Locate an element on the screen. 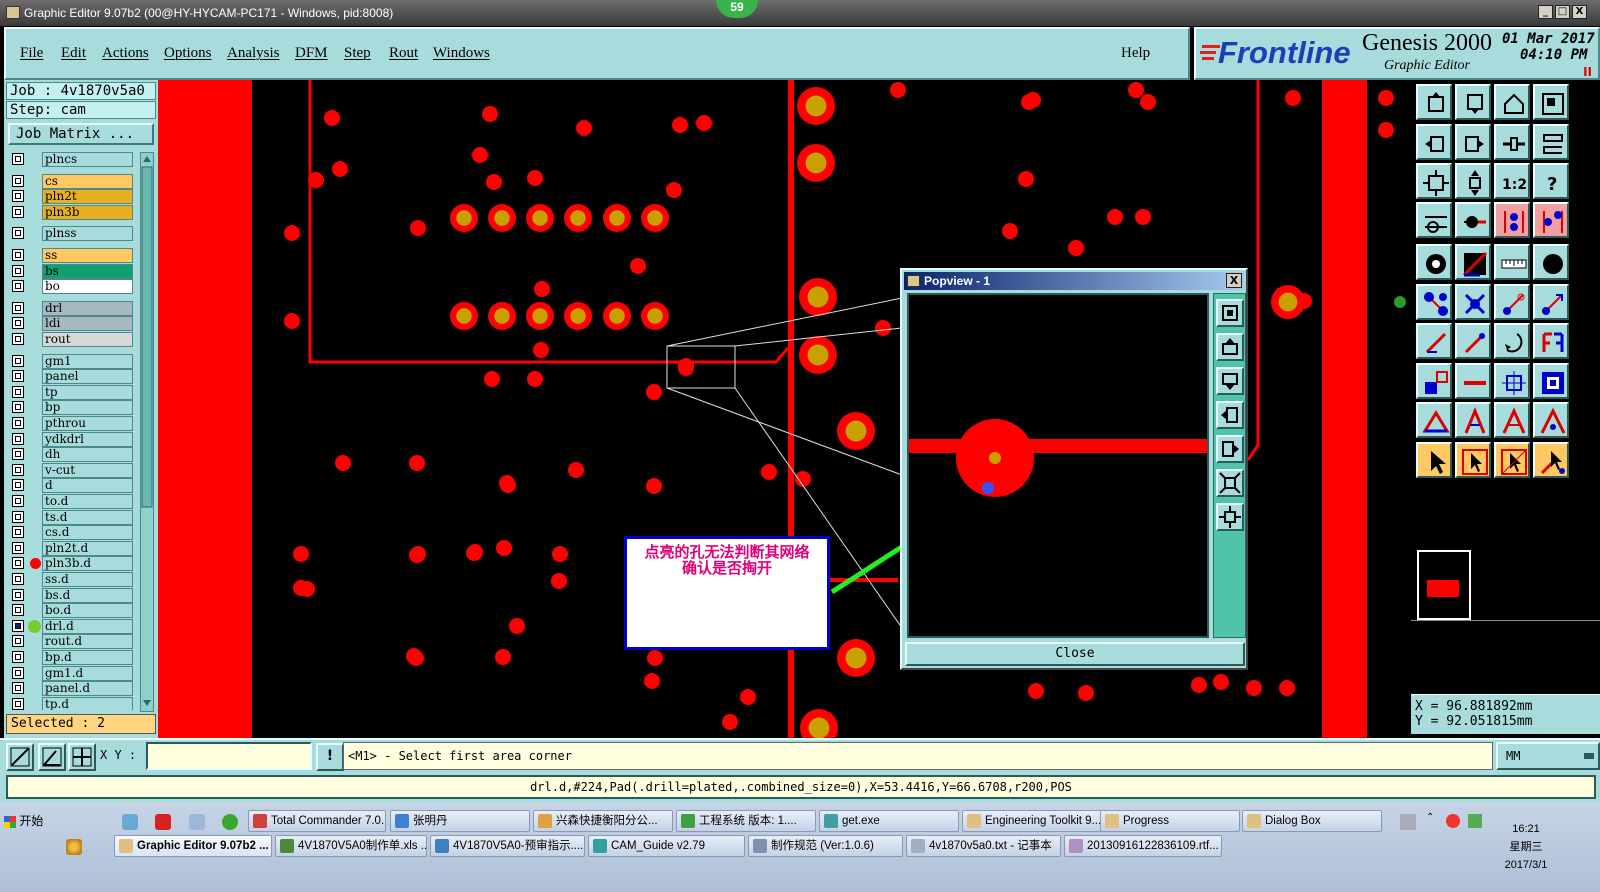 The image size is (1600, 892). pv-zoom-fit-icon is located at coordinates (1230, 313).